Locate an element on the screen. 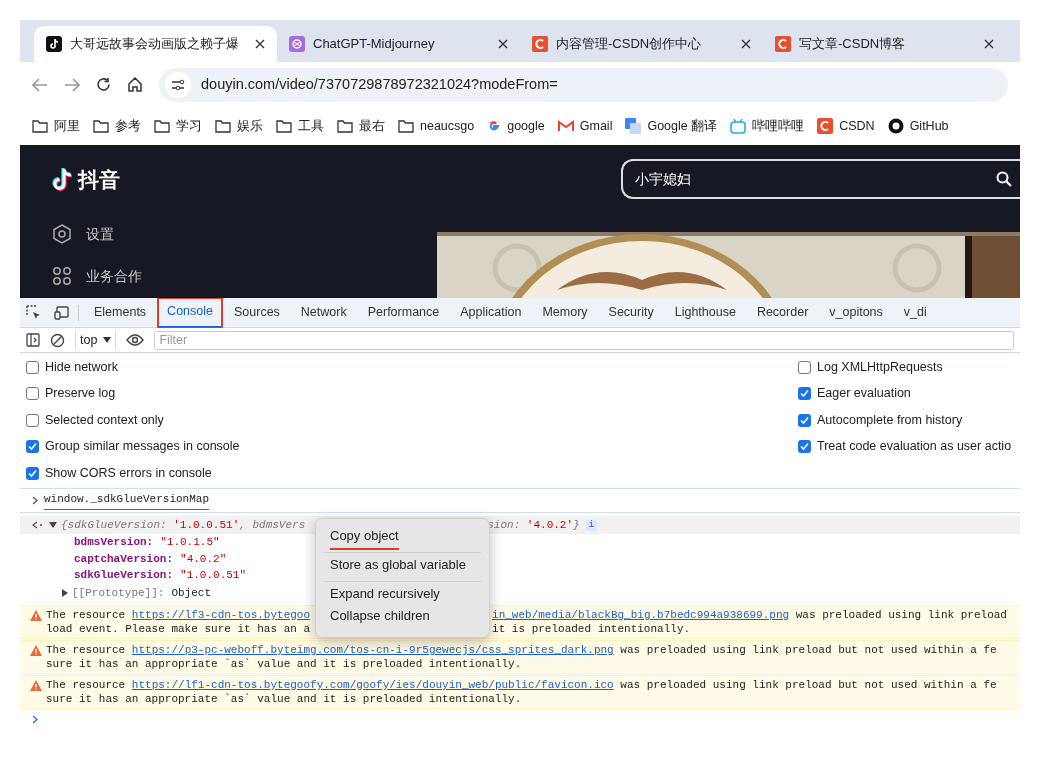 Image resolution: width=1040 pixels, height=761 pixels. search-field: 小宇媳妇 is located at coordinates (820, 179).